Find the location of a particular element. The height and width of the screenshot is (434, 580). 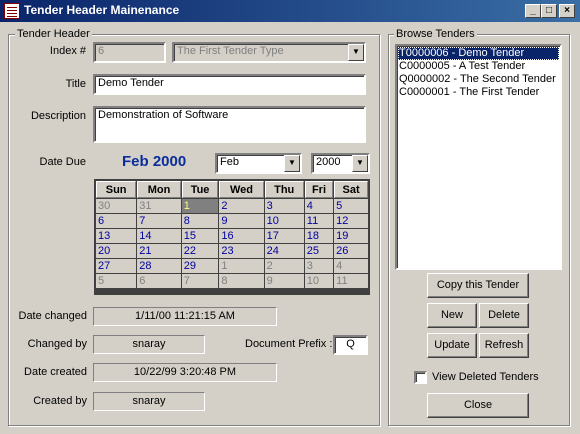

close-button: Close is located at coordinates (478, 405).